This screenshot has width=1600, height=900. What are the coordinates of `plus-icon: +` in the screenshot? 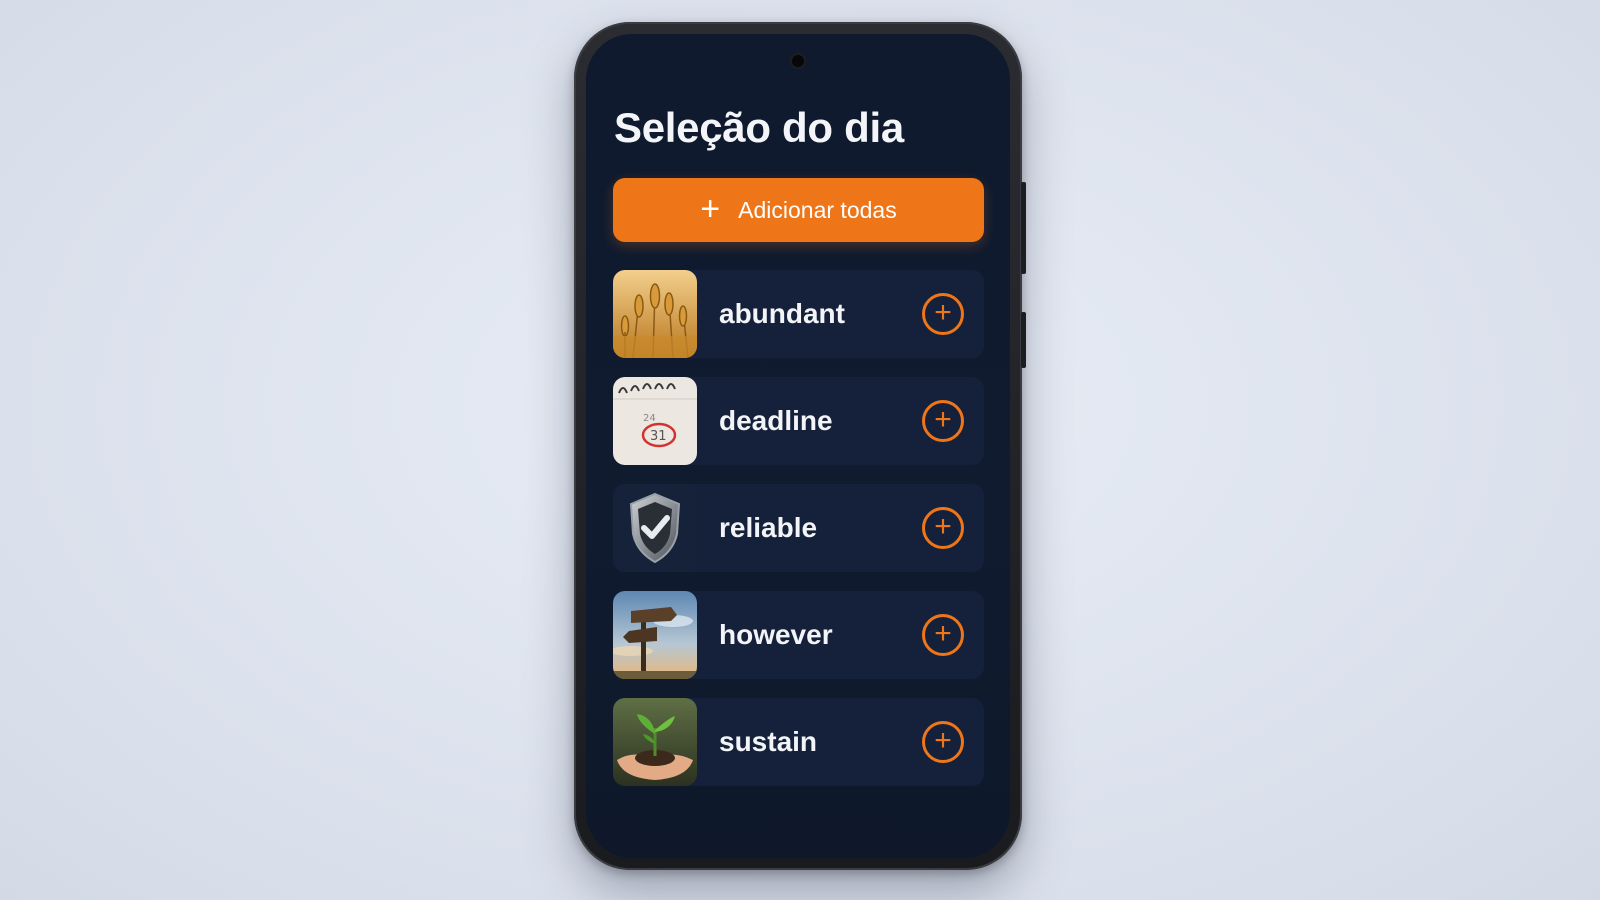 It's located at (710, 208).